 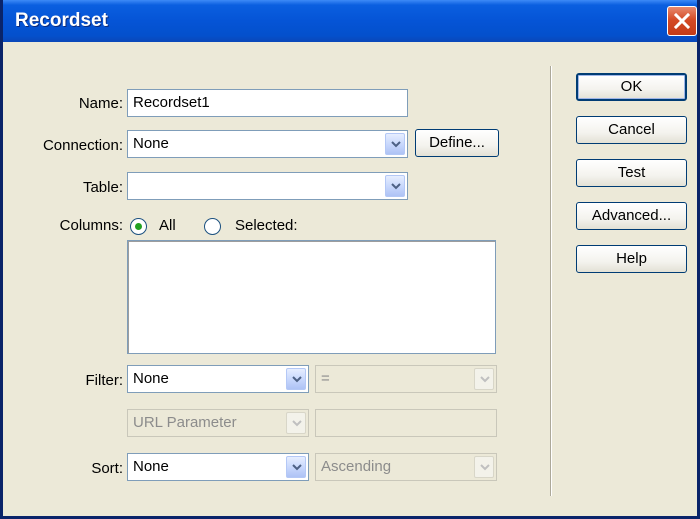 What do you see at coordinates (325, 378) in the screenshot?
I see `filter-operator-value: =` at bounding box center [325, 378].